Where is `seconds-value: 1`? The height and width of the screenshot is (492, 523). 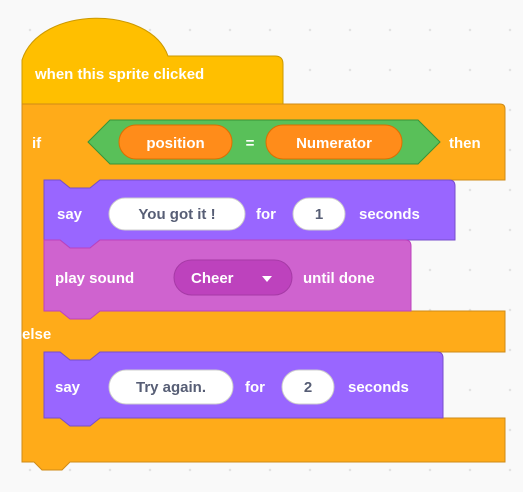
seconds-value: 1 is located at coordinates (319, 214).